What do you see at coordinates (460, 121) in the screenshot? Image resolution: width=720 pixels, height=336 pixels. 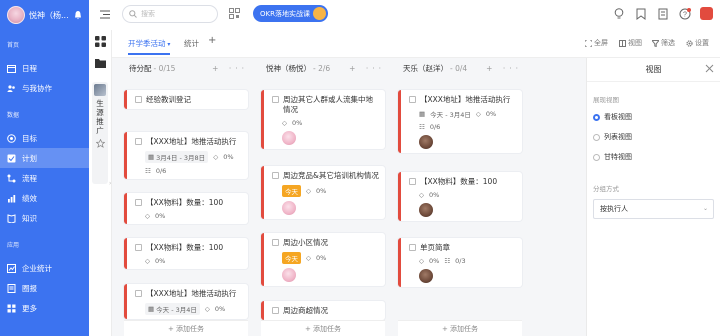 I see `task-card: 【XXX地址】地推活动执行 ▦ 今天 - 3月4日 ◇ 0% ☷ 0/6` at bounding box center [460, 121].